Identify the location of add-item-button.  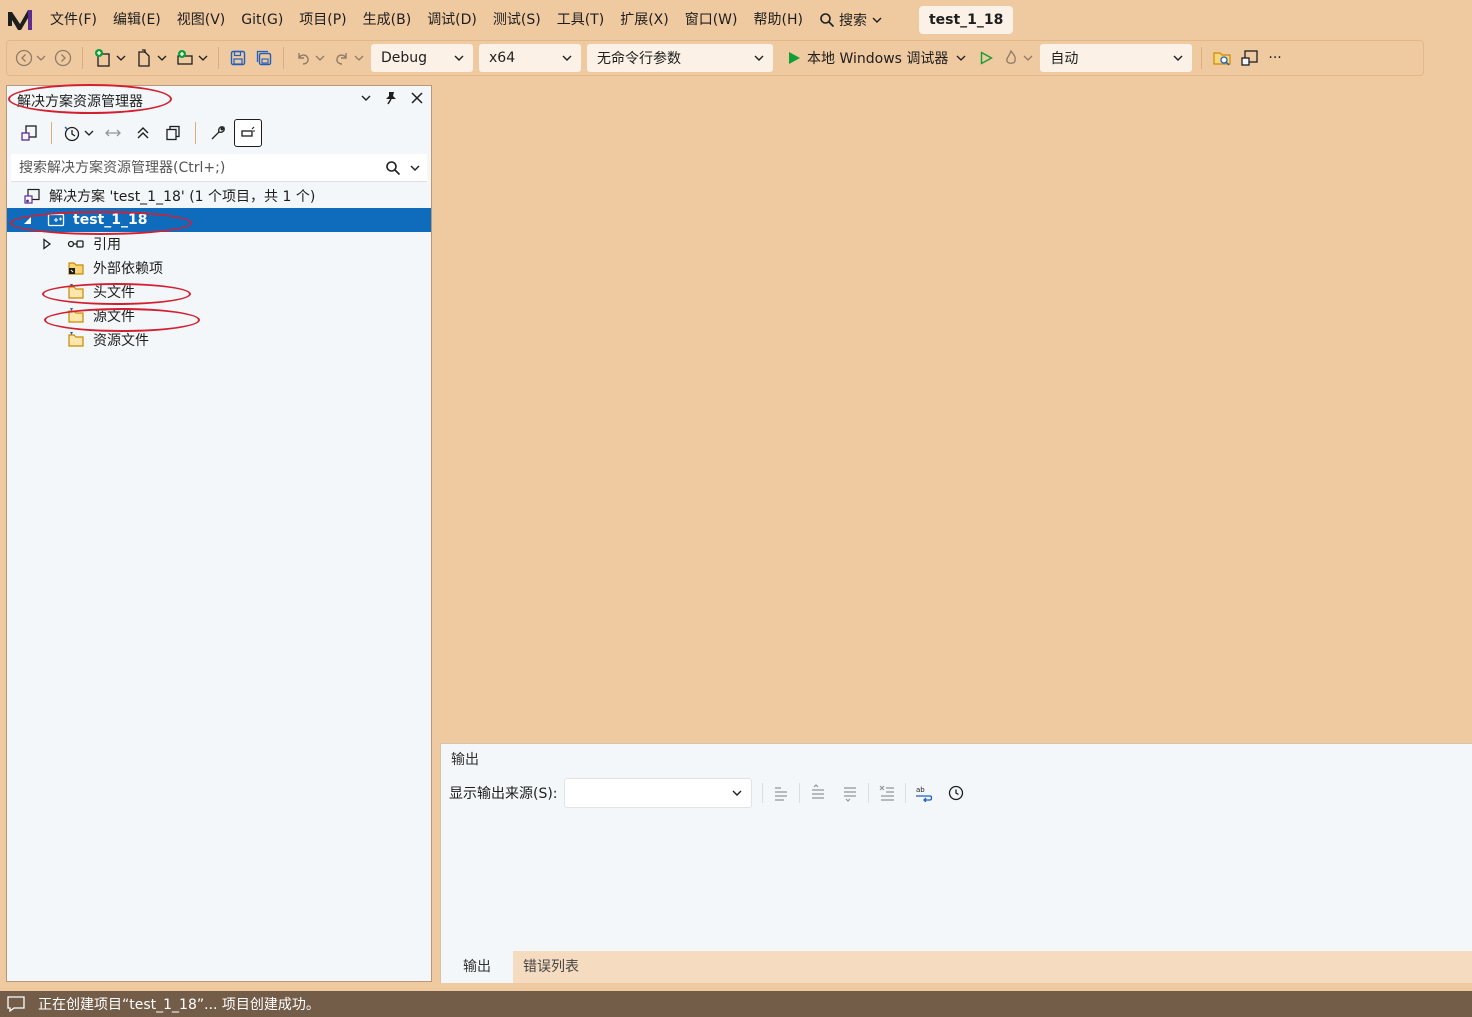
(191, 58).